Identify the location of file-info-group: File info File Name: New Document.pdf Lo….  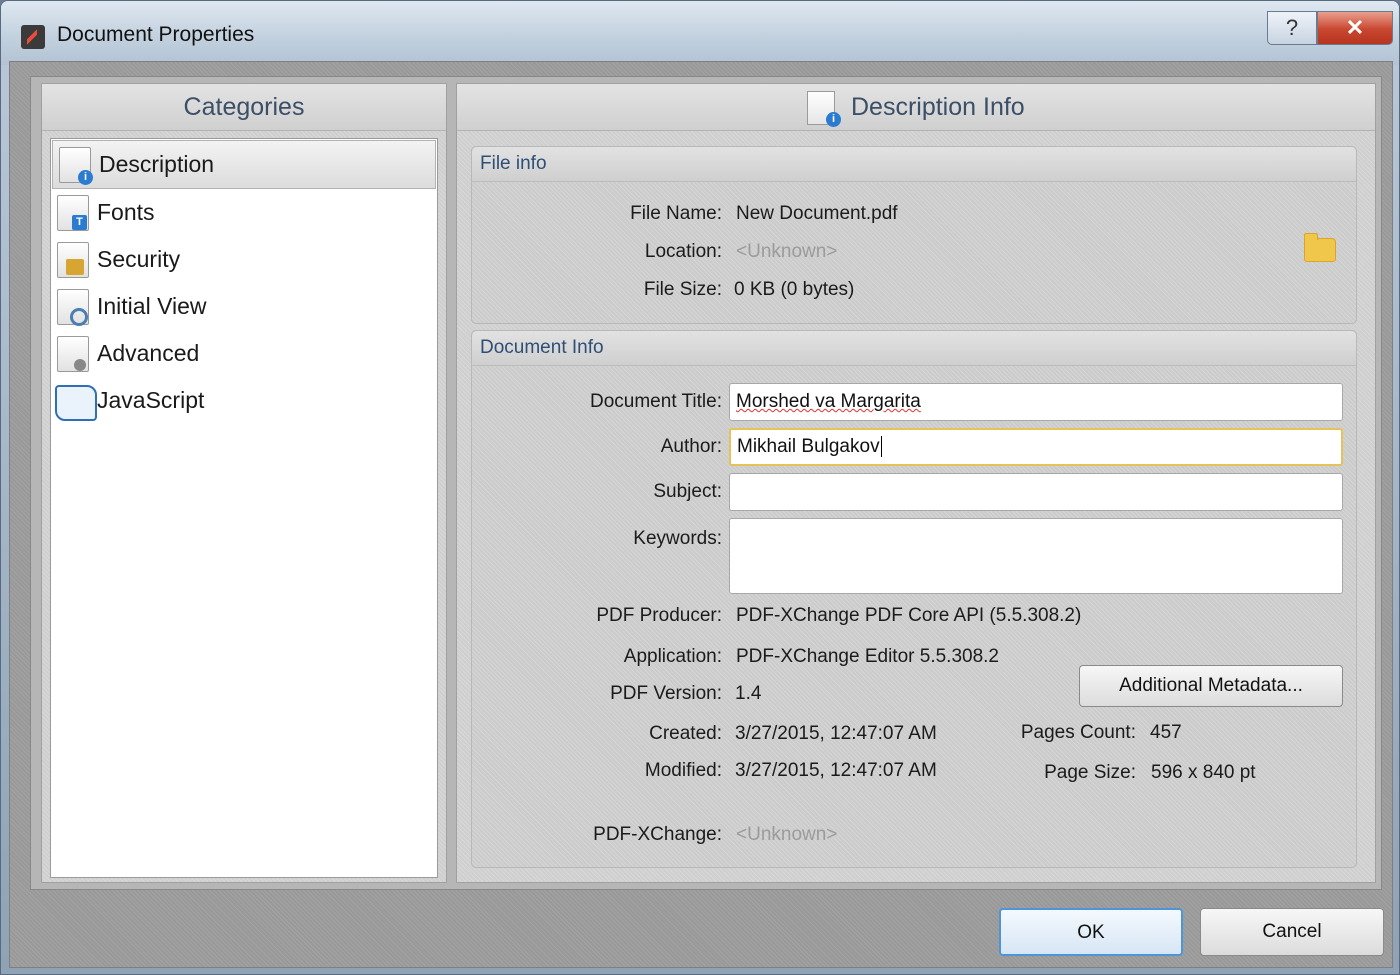
(914, 235).